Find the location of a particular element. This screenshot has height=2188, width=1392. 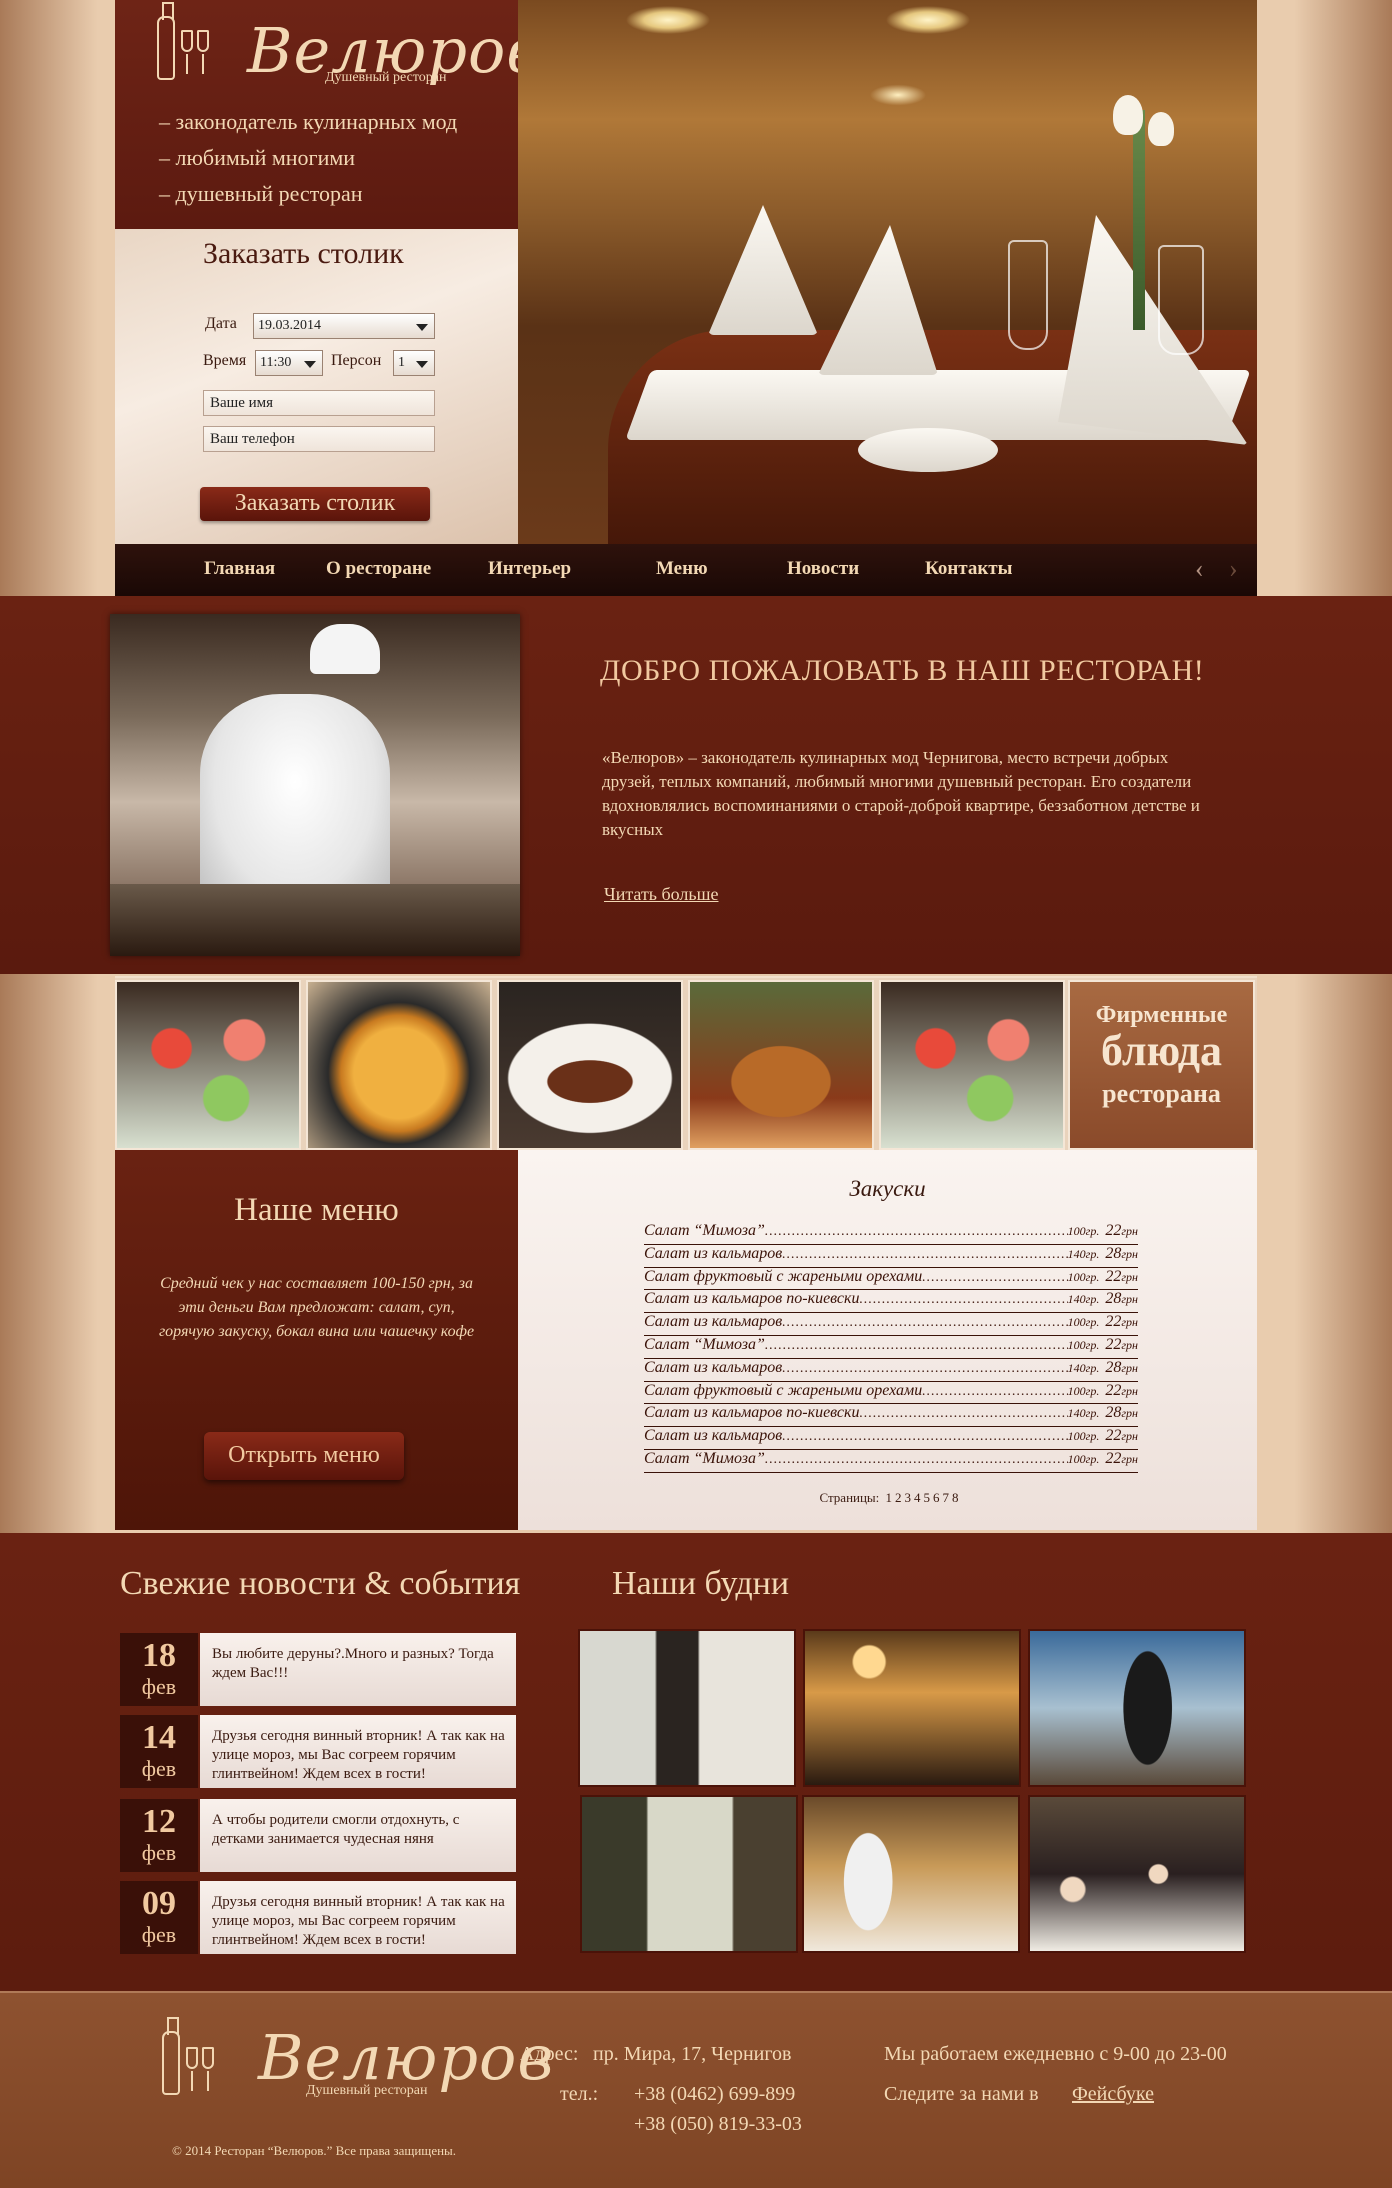

news-date: 12 фев is located at coordinates (159, 1835).